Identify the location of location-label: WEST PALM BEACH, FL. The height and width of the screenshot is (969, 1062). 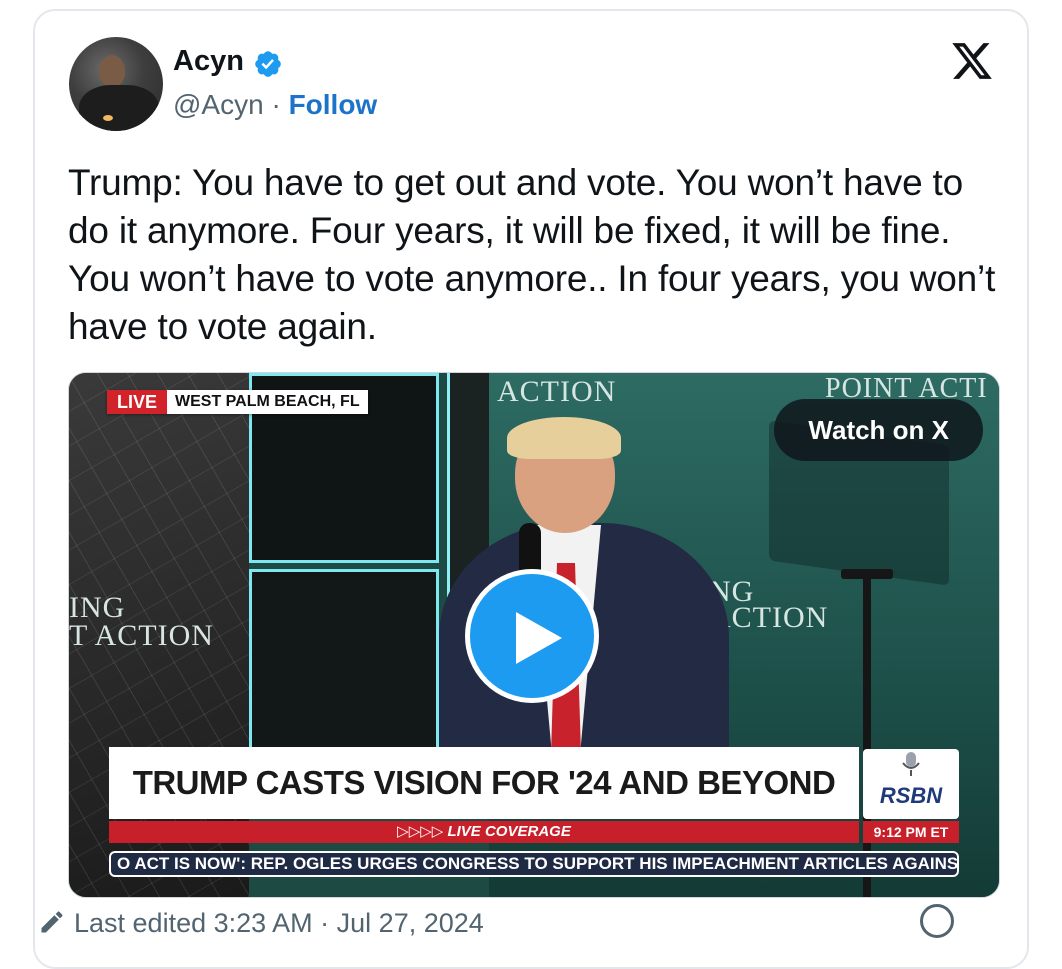
(267, 402).